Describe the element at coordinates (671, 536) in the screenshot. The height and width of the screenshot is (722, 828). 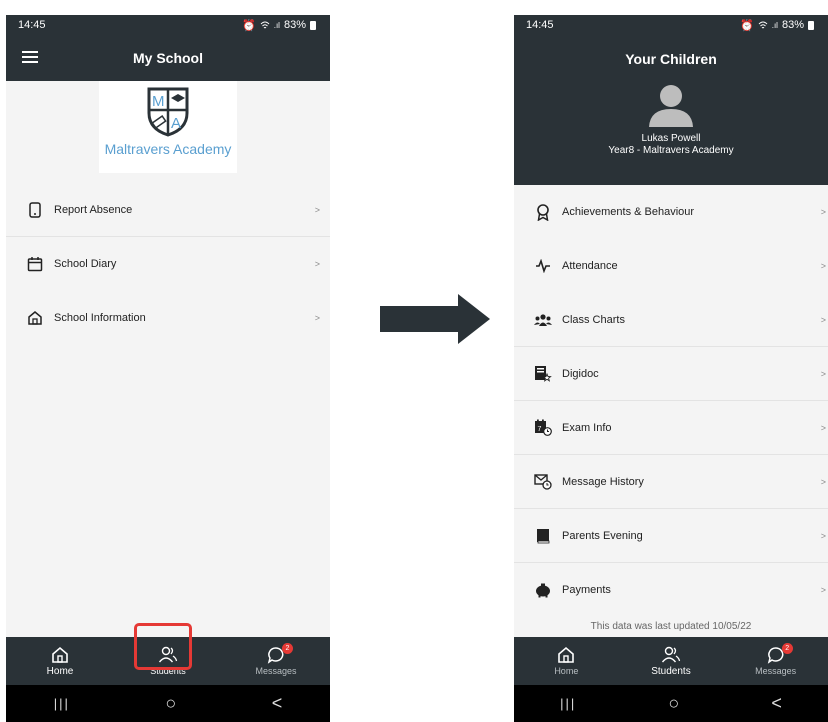
I see `menu-item-parents-evening: Parents Evening >` at that location.